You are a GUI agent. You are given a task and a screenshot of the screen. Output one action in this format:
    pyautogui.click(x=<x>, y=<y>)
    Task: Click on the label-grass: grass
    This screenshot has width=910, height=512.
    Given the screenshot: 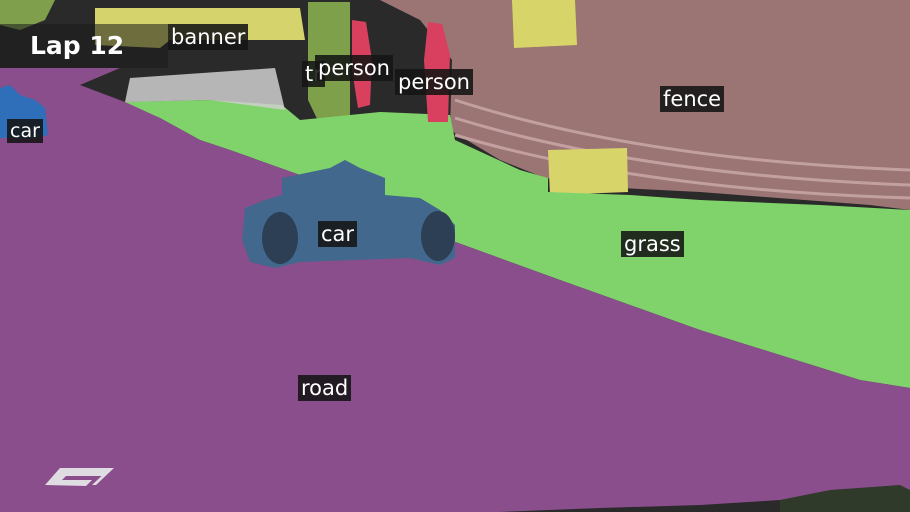 What is the action you would take?
    pyautogui.click(x=652, y=244)
    